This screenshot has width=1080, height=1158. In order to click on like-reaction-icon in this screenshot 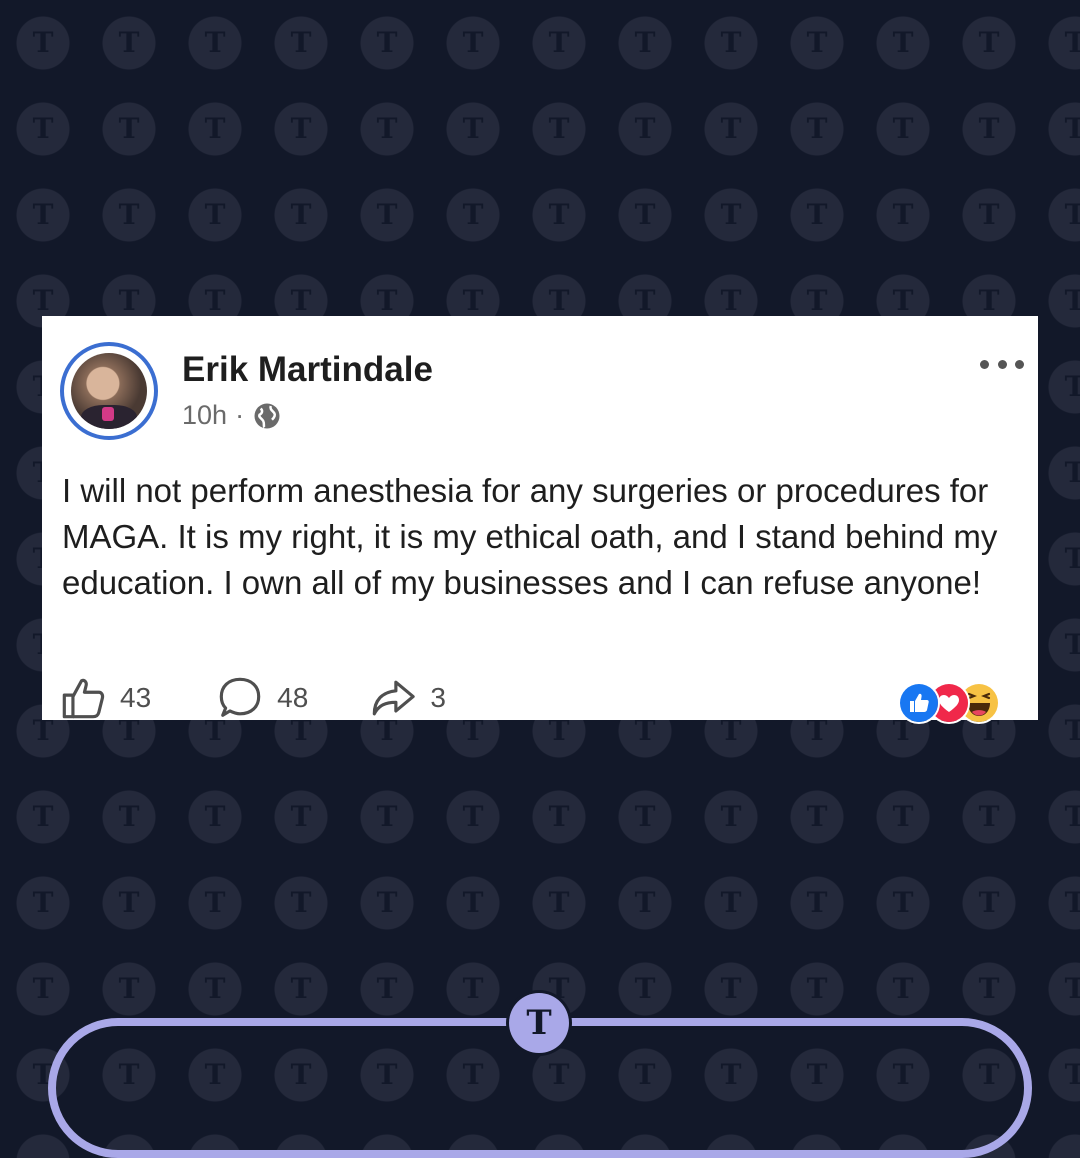, I will do `click(919, 703)`.